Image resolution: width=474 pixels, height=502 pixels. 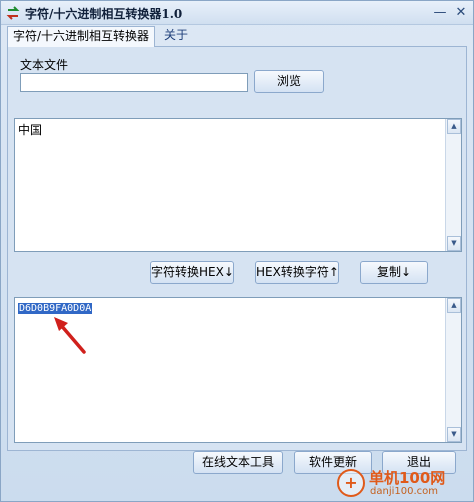 I want to click on copy-button: 复制↓, so click(x=394, y=272).